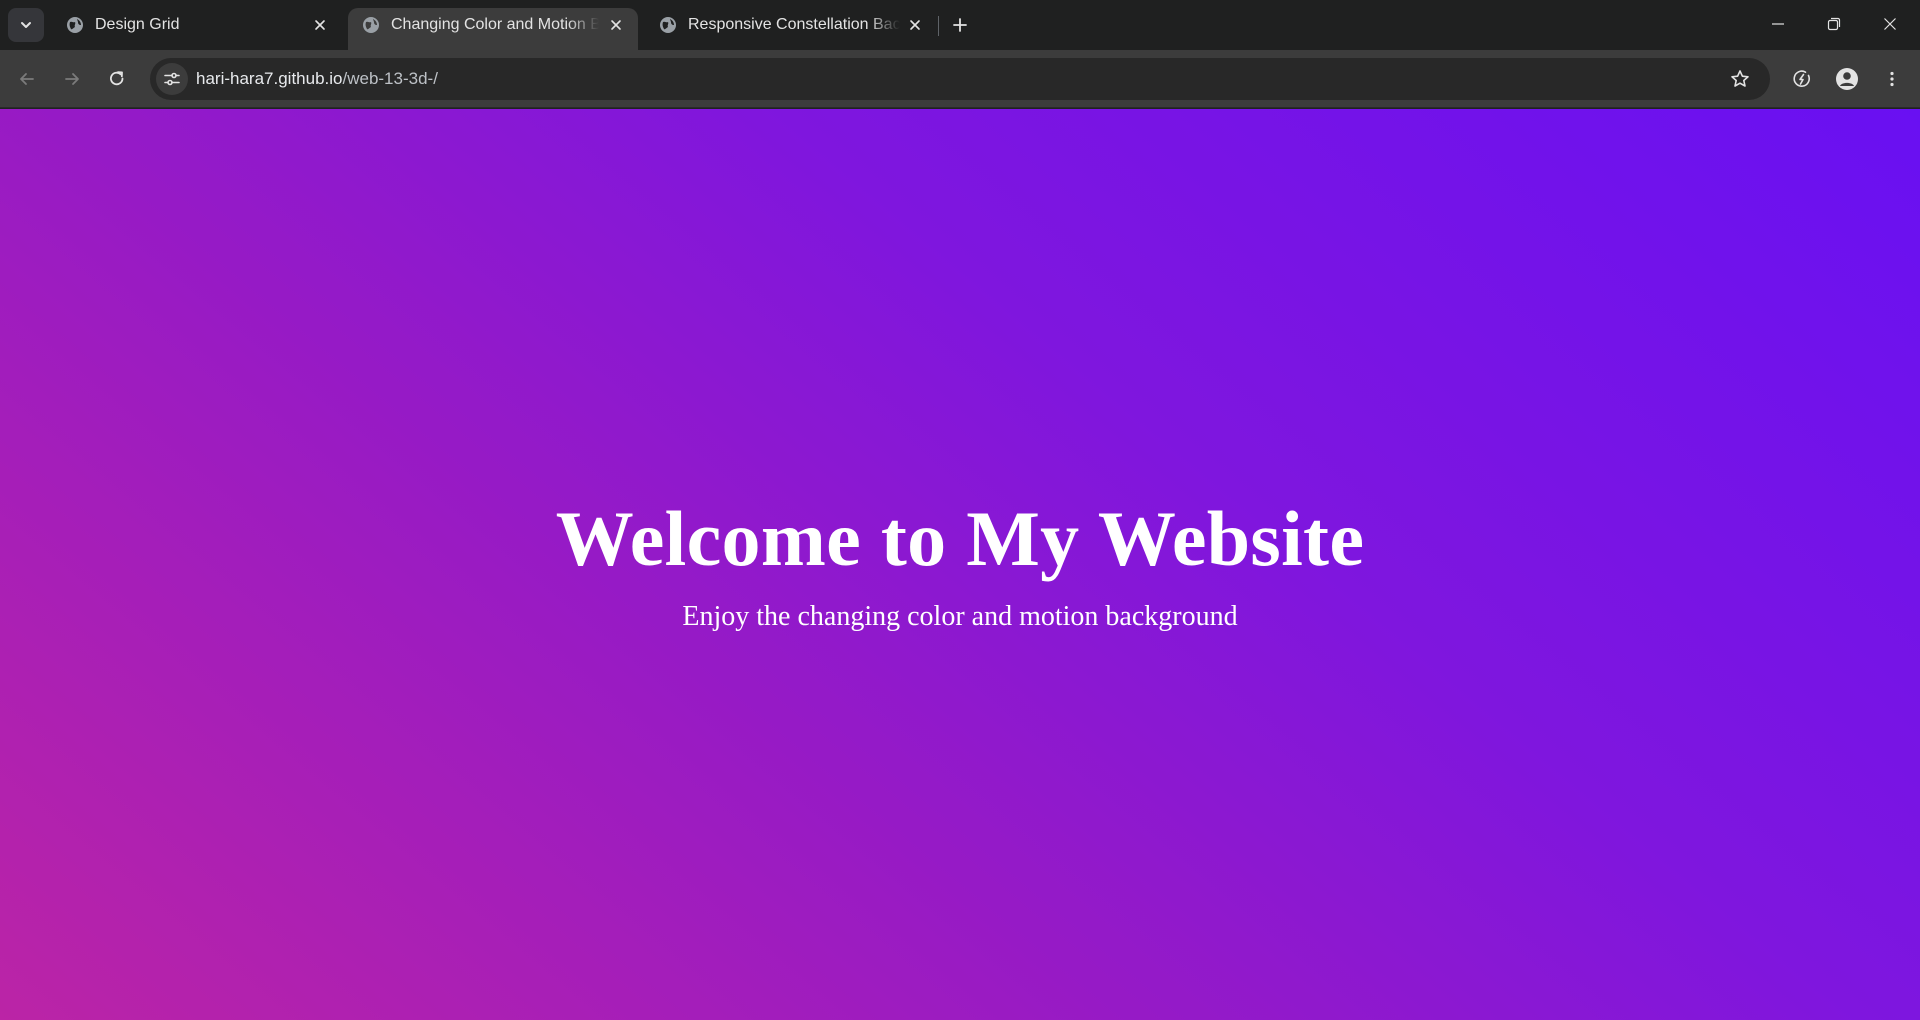 The image size is (1920, 1020). I want to click on page-title: Welcome to My Website, so click(960, 538).